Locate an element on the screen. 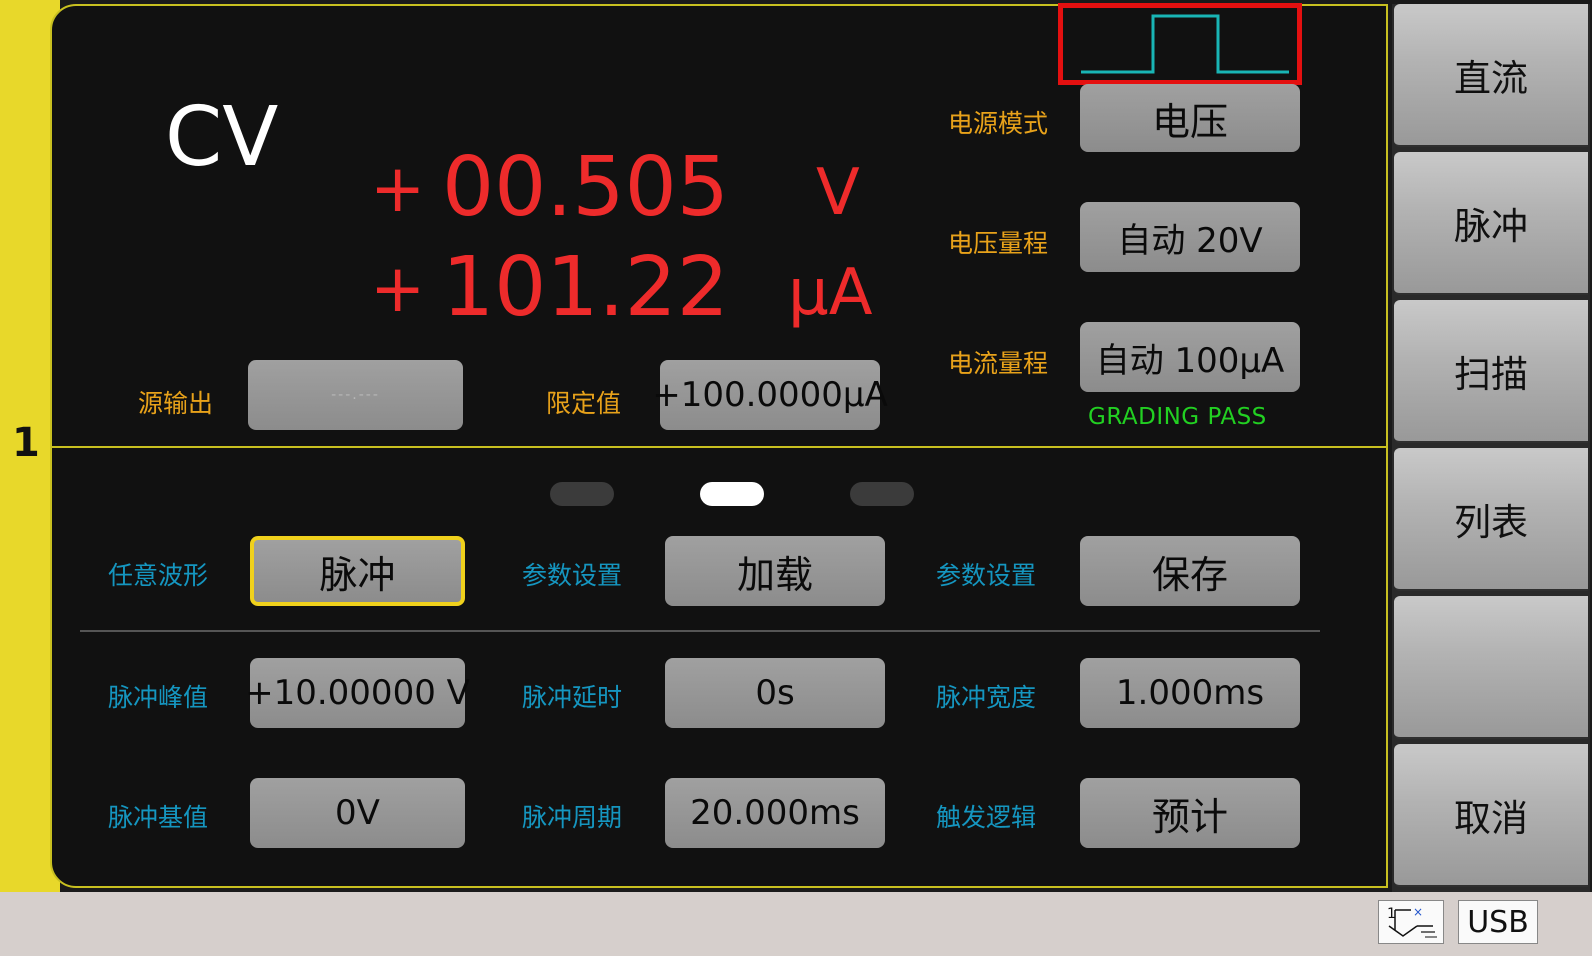 Image resolution: width=1592 pixels, height=956 pixels. pulse-peak-label: 脉冲峰值 is located at coordinates (158, 697).